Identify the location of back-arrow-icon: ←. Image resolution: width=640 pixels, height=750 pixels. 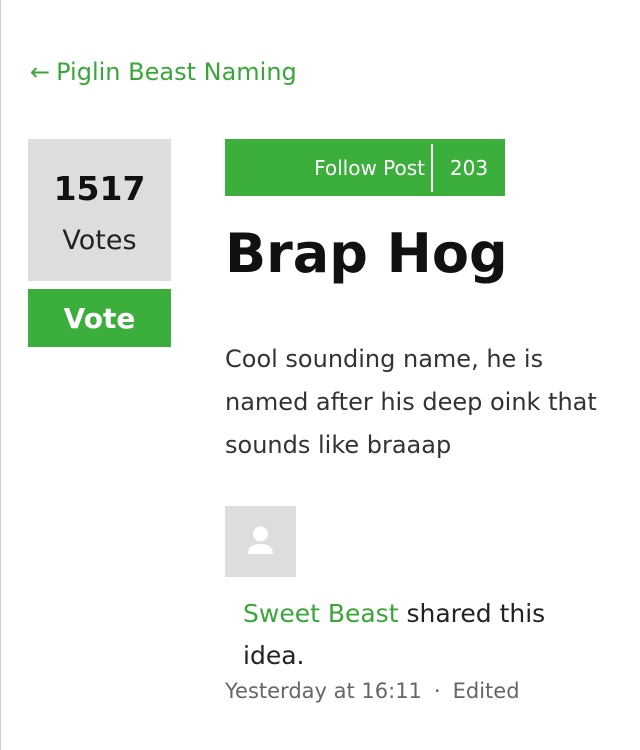
(40, 72).